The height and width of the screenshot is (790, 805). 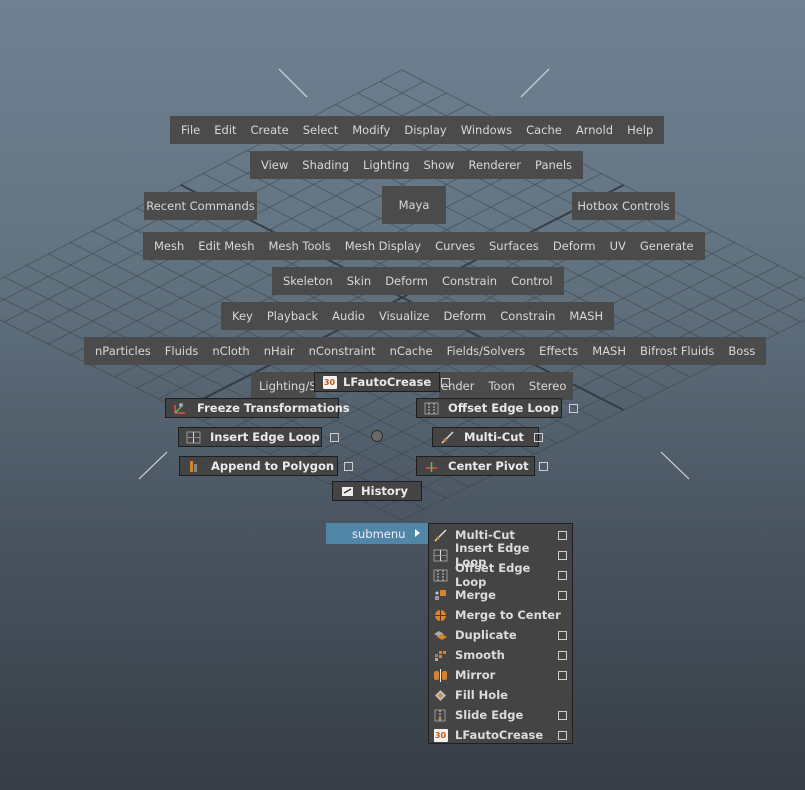 I want to click on menu-windows: Windows, so click(x=486, y=130).